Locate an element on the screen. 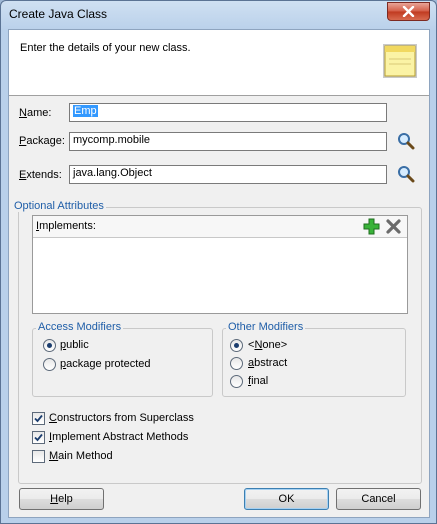 The image size is (437, 524). abstract-label: abstract is located at coordinates (268, 363).